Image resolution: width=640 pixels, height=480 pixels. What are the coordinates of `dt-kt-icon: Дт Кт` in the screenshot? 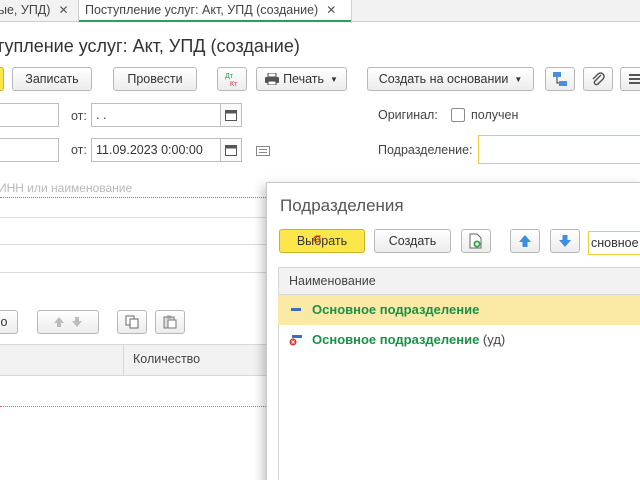 It's located at (231, 80).